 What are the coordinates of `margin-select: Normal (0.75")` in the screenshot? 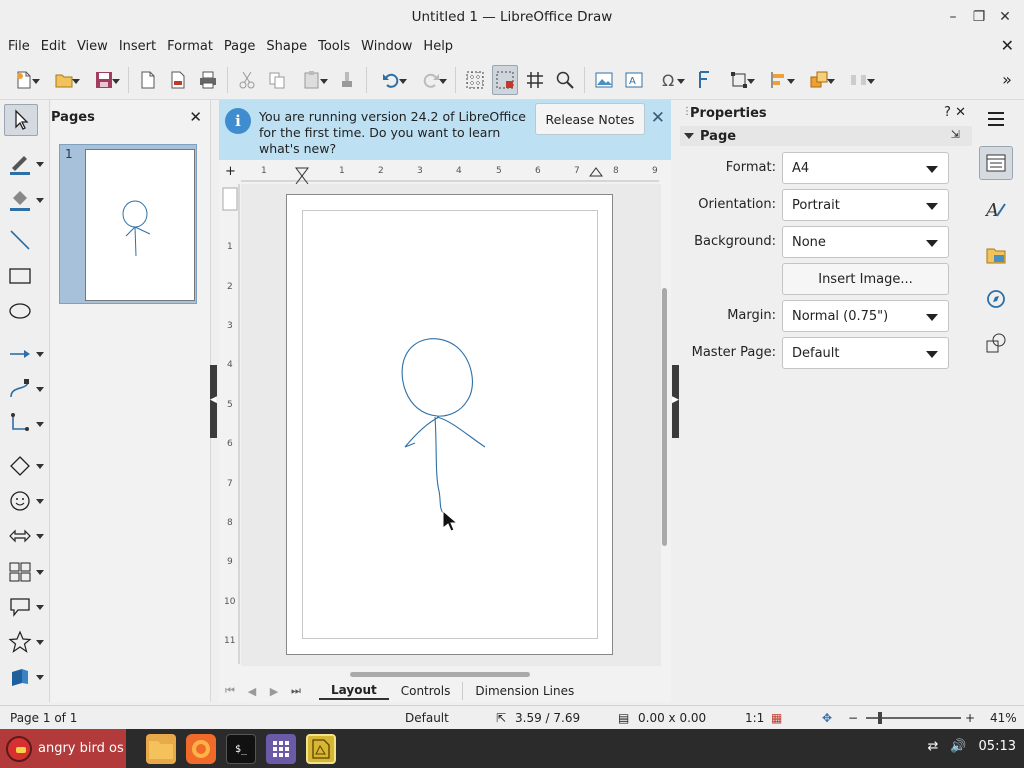 It's located at (865, 316).